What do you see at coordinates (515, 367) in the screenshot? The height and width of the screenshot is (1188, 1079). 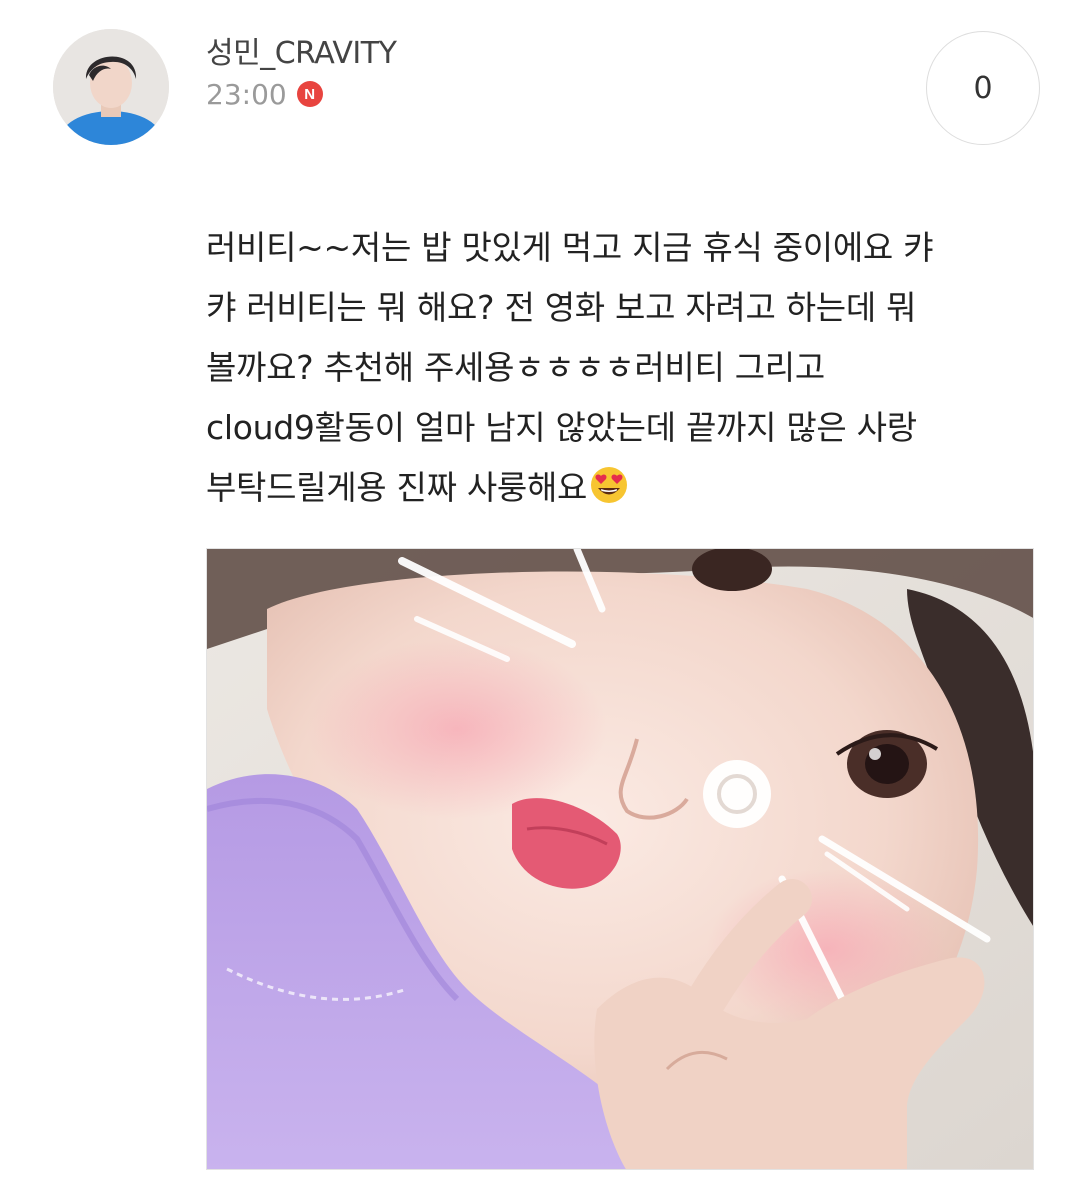 I see `message-line: 볼까요? 추천해 주세용ㅎㅎㅎㅎ러비티 그리고` at bounding box center [515, 367].